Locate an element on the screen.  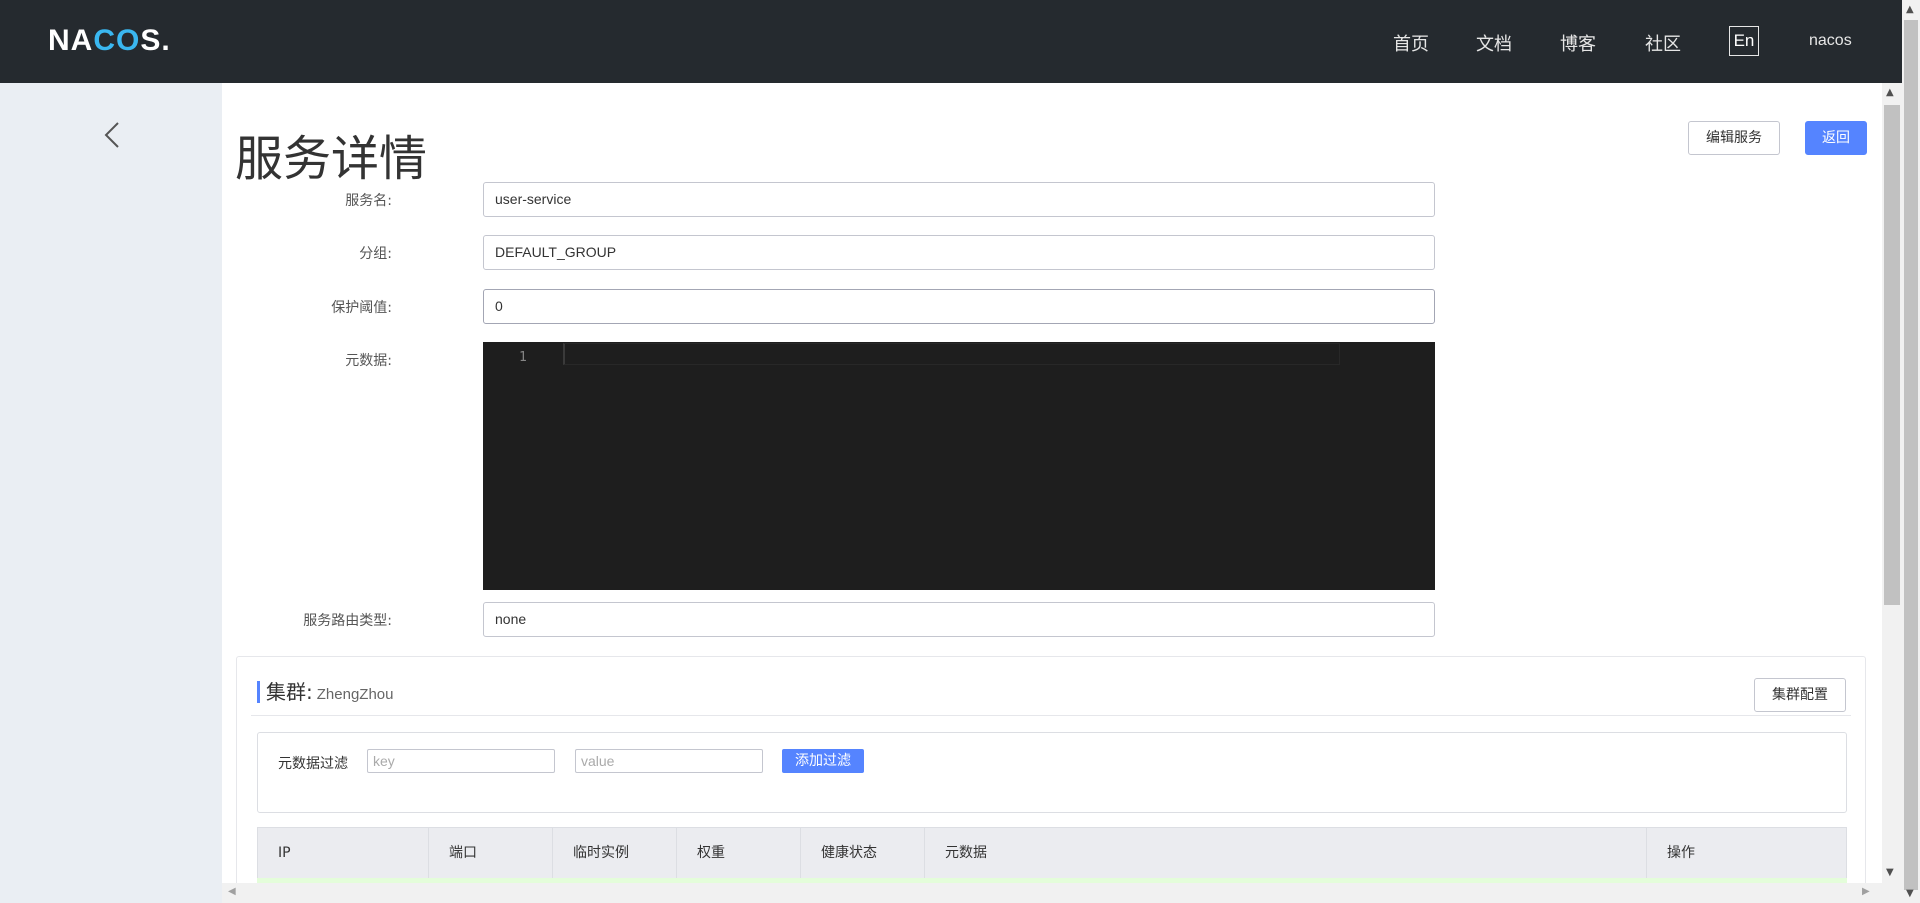
page-scroll-up-icon: ▲ is located at coordinates (1910, 9).